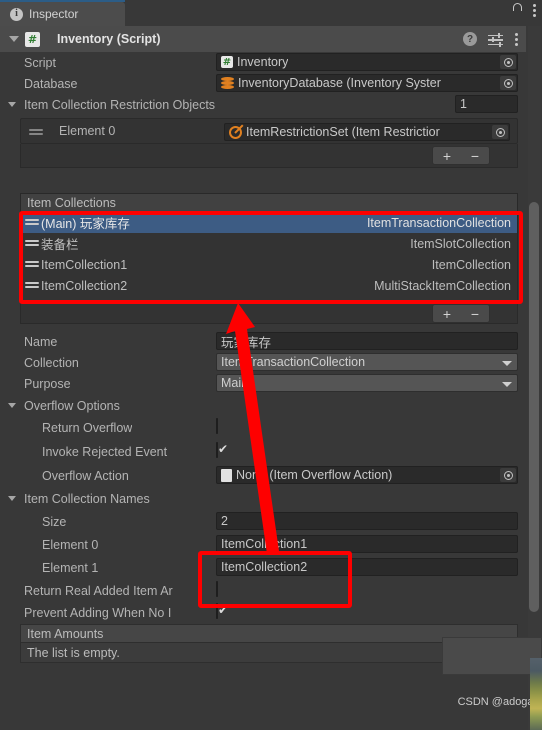 This screenshot has width=542, height=730. What do you see at coordinates (438, 222) in the screenshot?
I see `item-collections-row-type: ItemTransactionCollection` at bounding box center [438, 222].